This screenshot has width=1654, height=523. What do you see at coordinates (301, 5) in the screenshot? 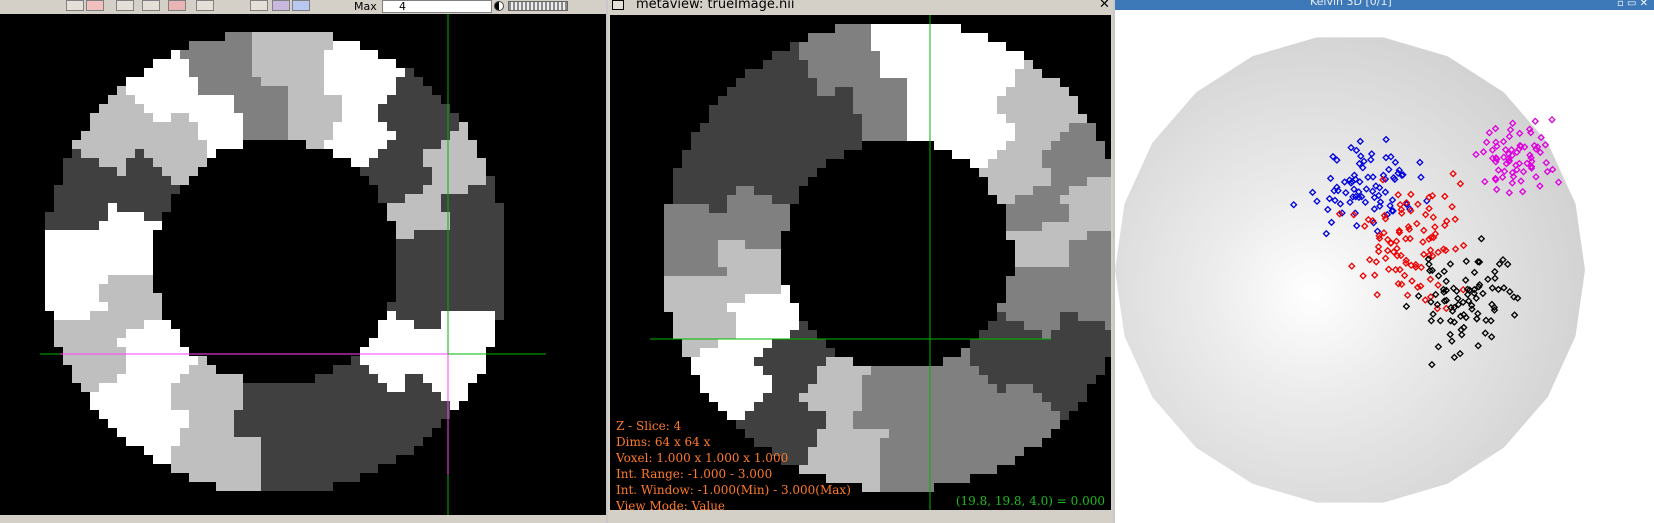
I see `star-icon` at bounding box center [301, 5].